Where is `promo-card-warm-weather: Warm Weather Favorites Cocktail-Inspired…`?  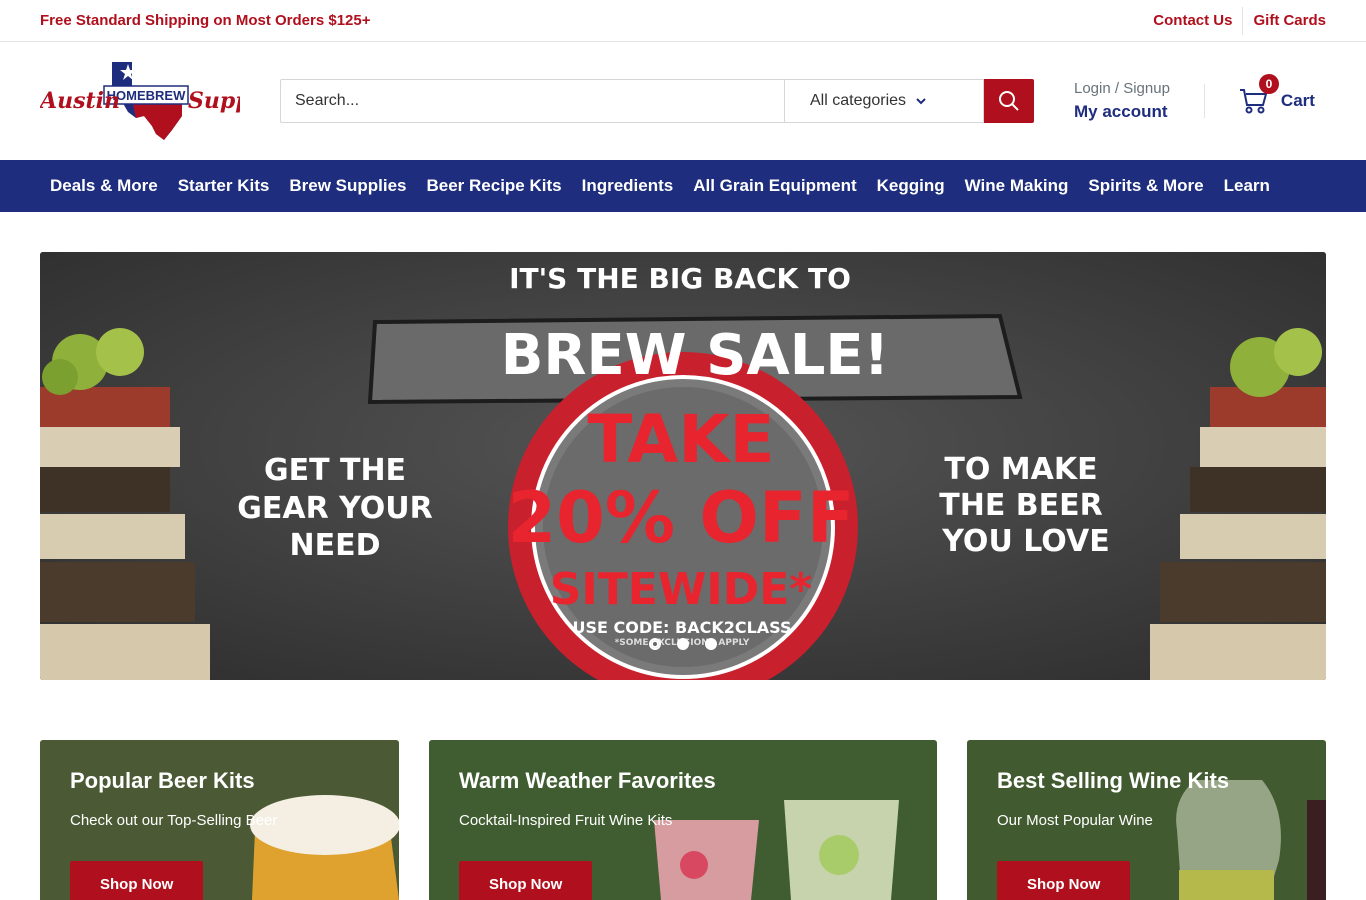
promo-card-warm-weather: Warm Weather Favorites Cocktail-Inspired… is located at coordinates (683, 820).